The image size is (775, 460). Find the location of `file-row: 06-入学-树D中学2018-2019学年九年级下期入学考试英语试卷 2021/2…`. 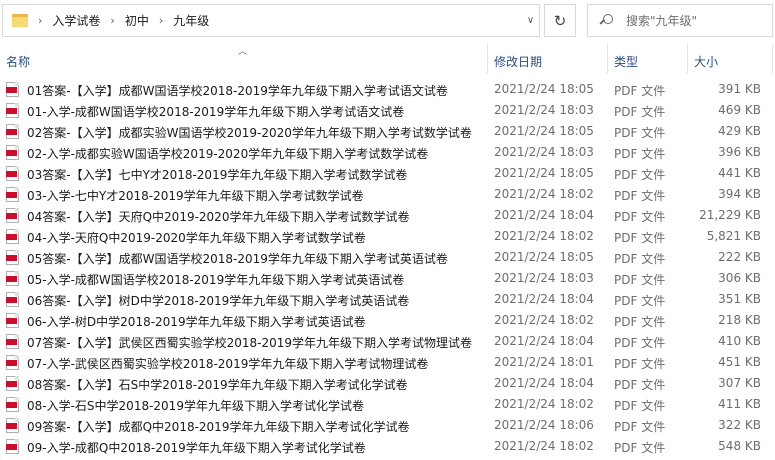

file-row: 06-入学-树D中学2018-2019学年九年级下期入学考试英语试卷 2021/2… is located at coordinates (387, 320).